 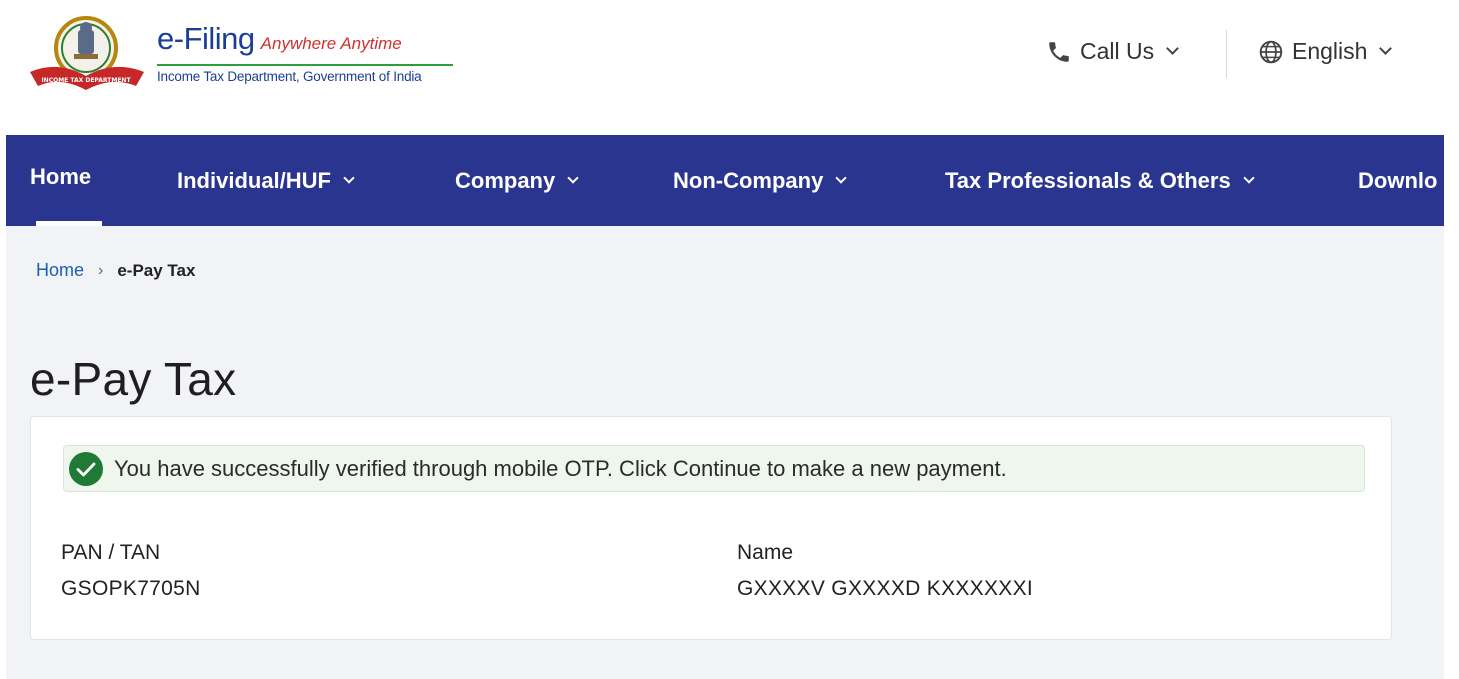 What do you see at coordinates (156, 270) in the screenshot?
I see `breadcrumb-current: e-Pay Tax` at bounding box center [156, 270].